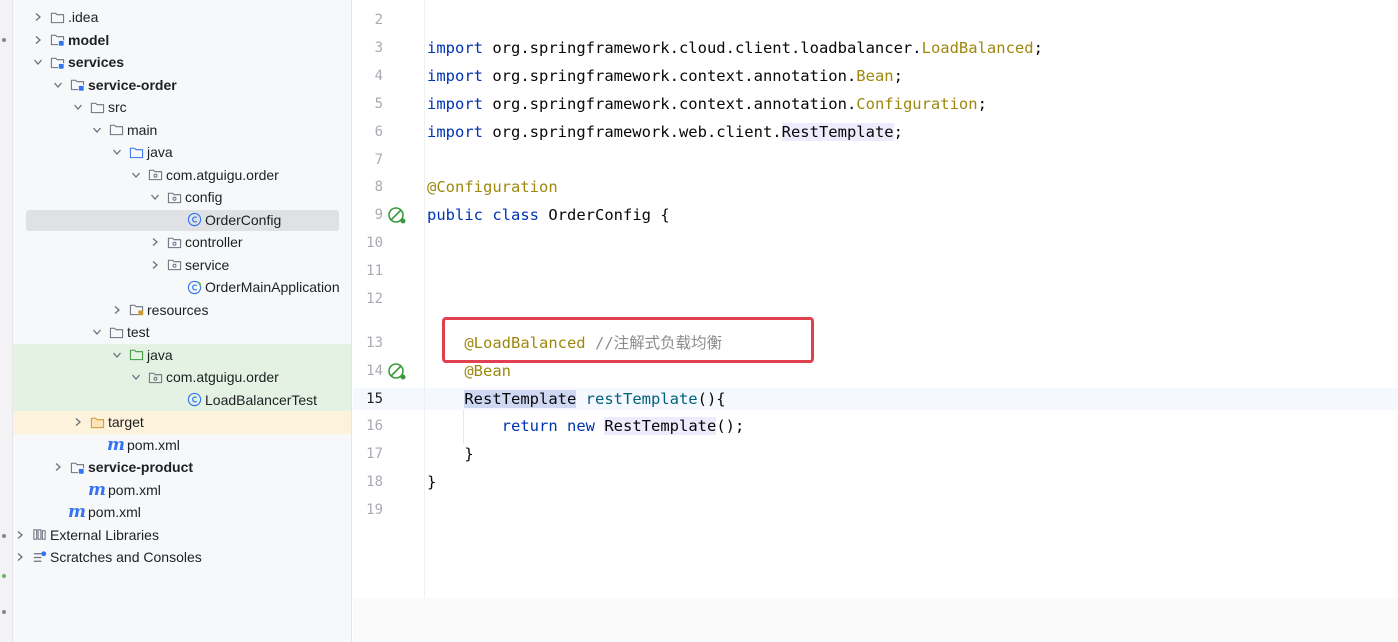 This screenshot has height=642, width=1398. Describe the element at coordinates (182, 17) in the screenshot. I see `tree-item: .idea` at that location.